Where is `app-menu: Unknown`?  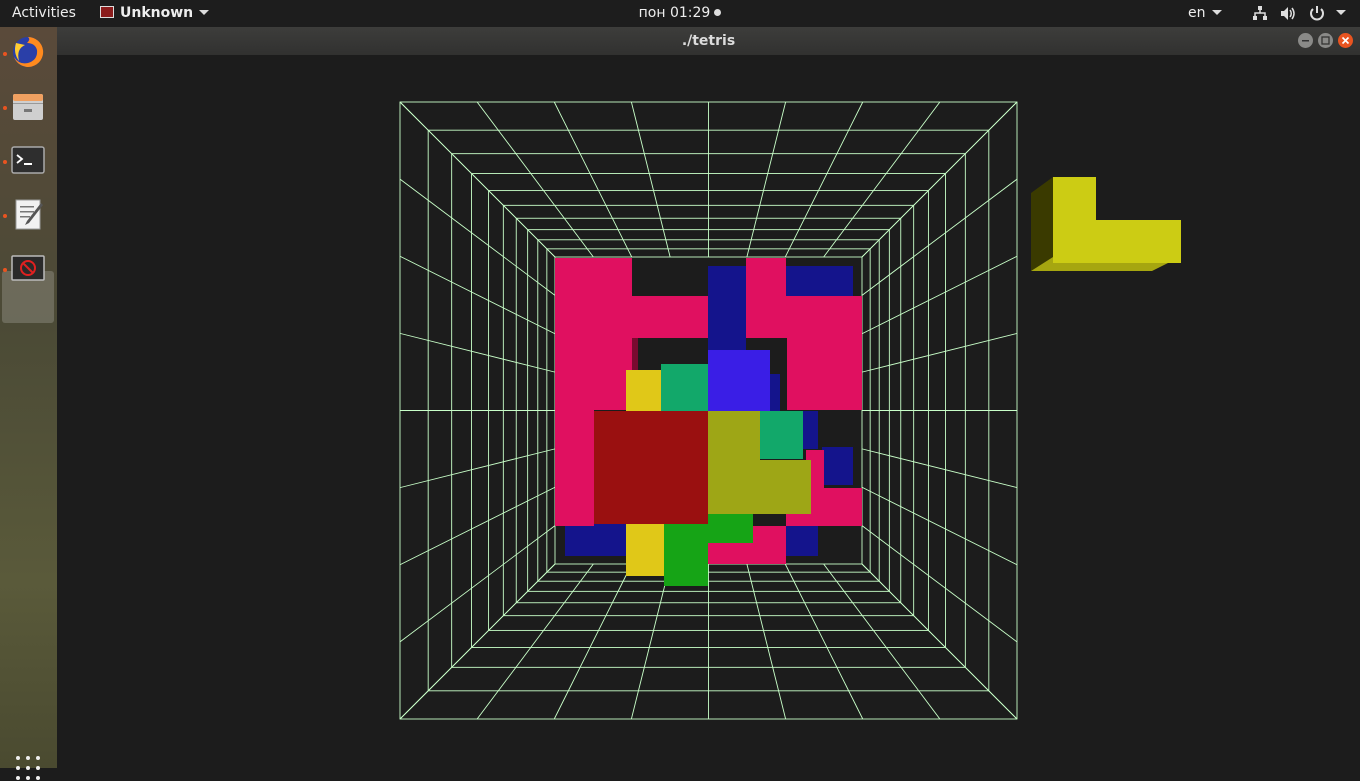 app-menu: Unknown is located at coordinates (155, 13).